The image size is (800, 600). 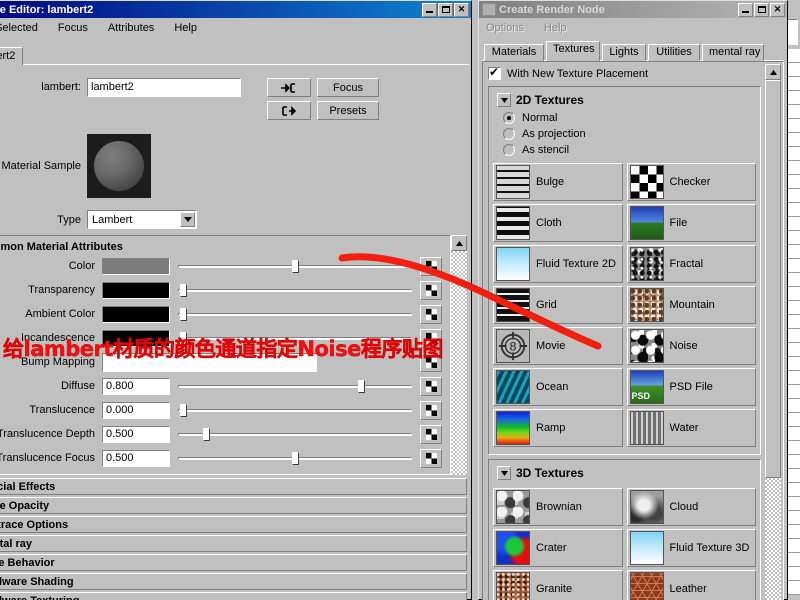 I want to click on texture-item-fluid-texture-3d: Fluid Texture 3D, so click(x=691, y=548).